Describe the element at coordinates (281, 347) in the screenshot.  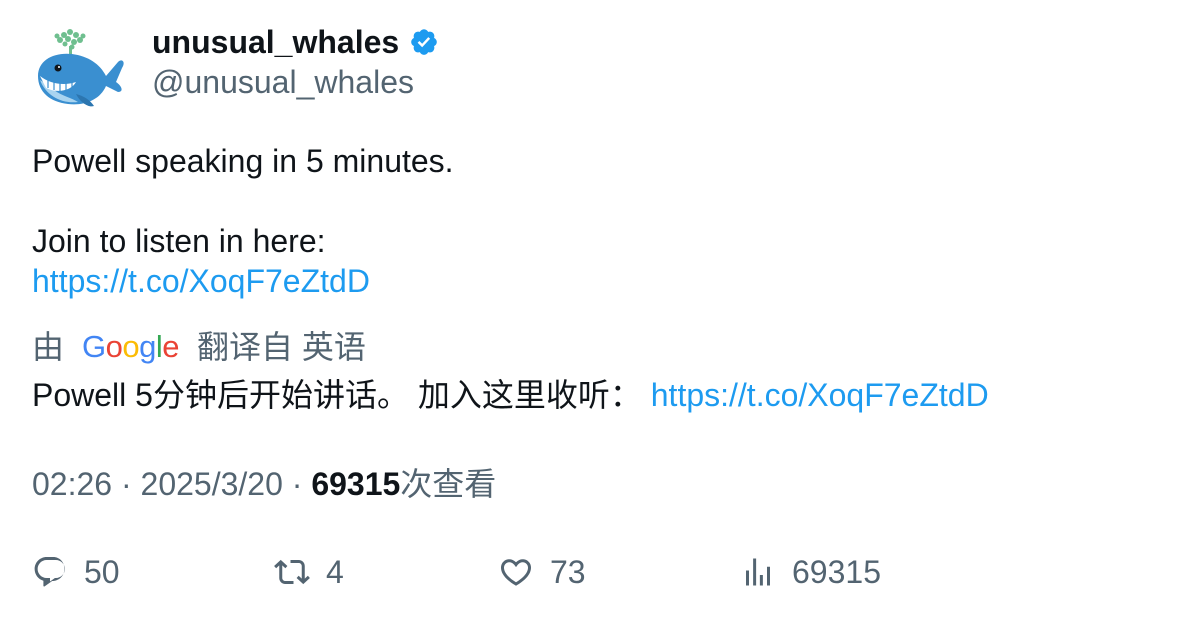
I see `translation-suffix: 翻译自 英语` at that location.